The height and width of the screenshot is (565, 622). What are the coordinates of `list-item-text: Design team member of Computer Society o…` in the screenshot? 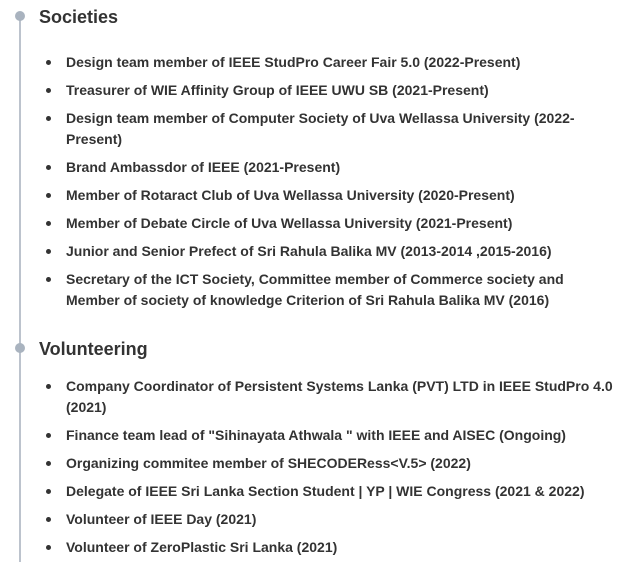 It's located at (320, 128).